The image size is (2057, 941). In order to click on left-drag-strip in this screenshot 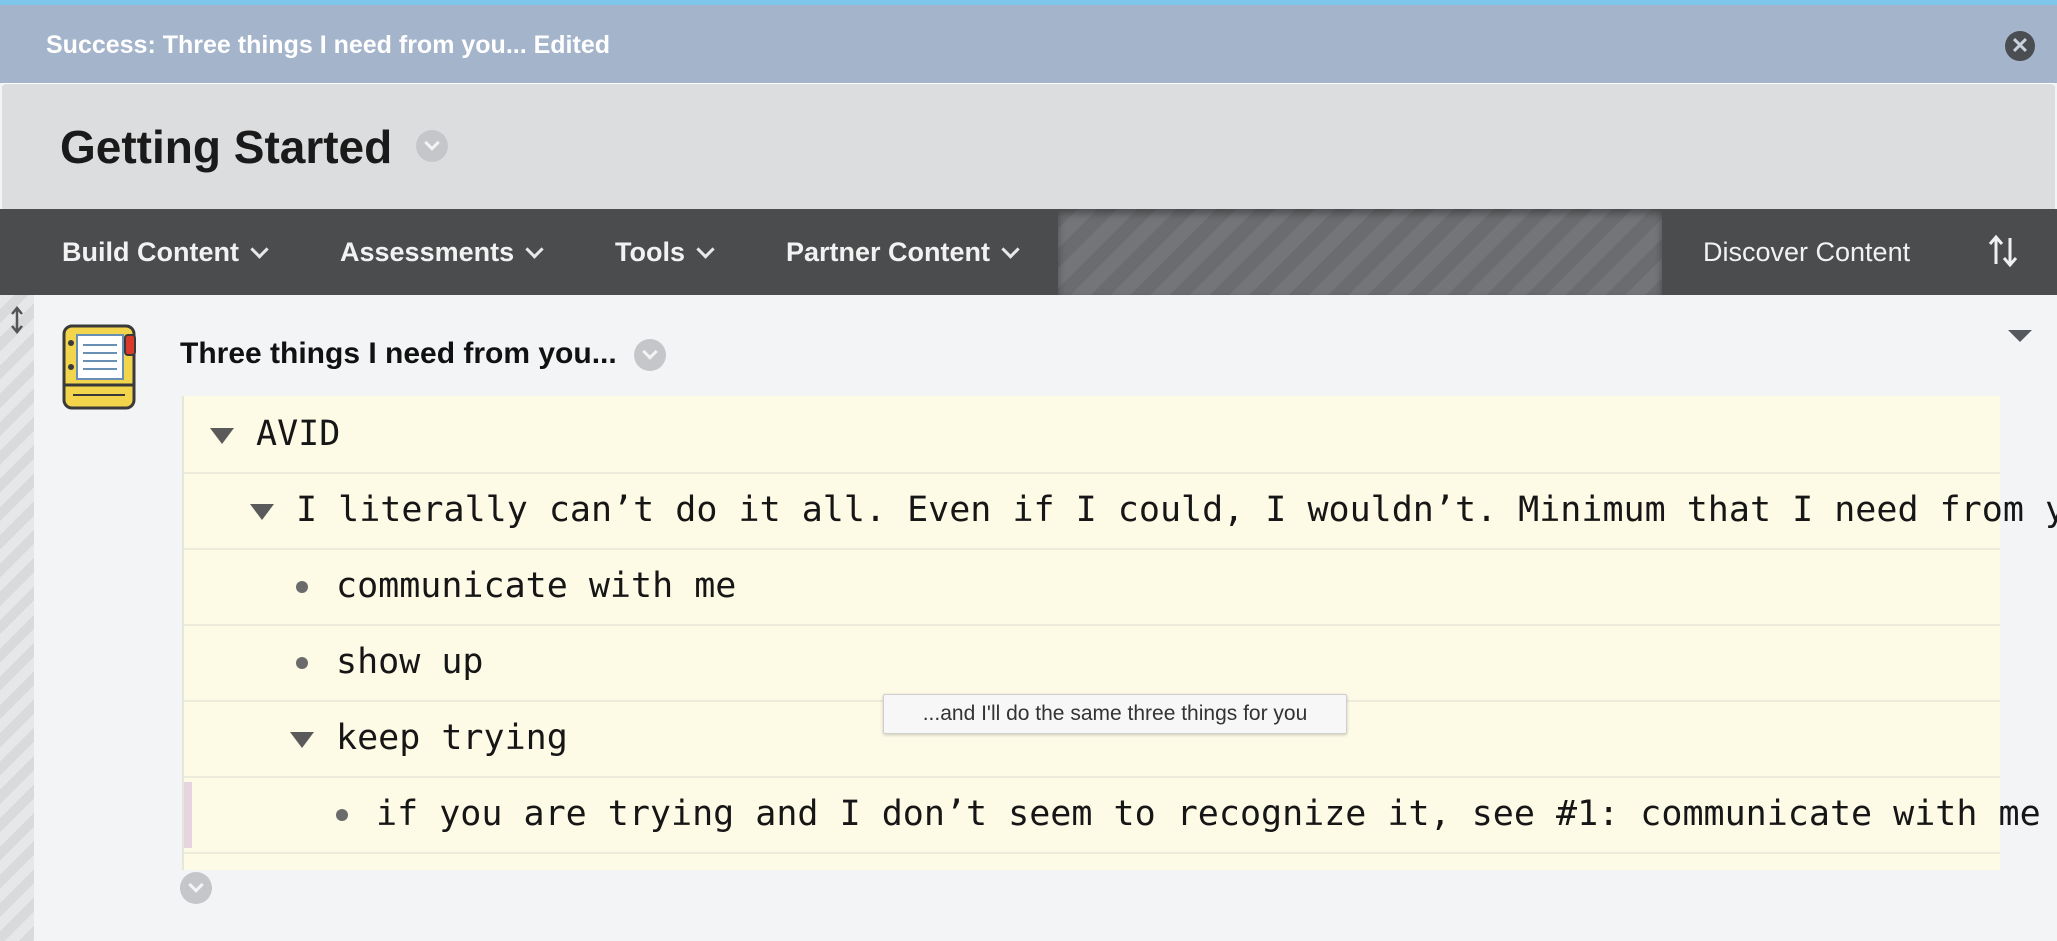, I will do `click(17, 618)`.